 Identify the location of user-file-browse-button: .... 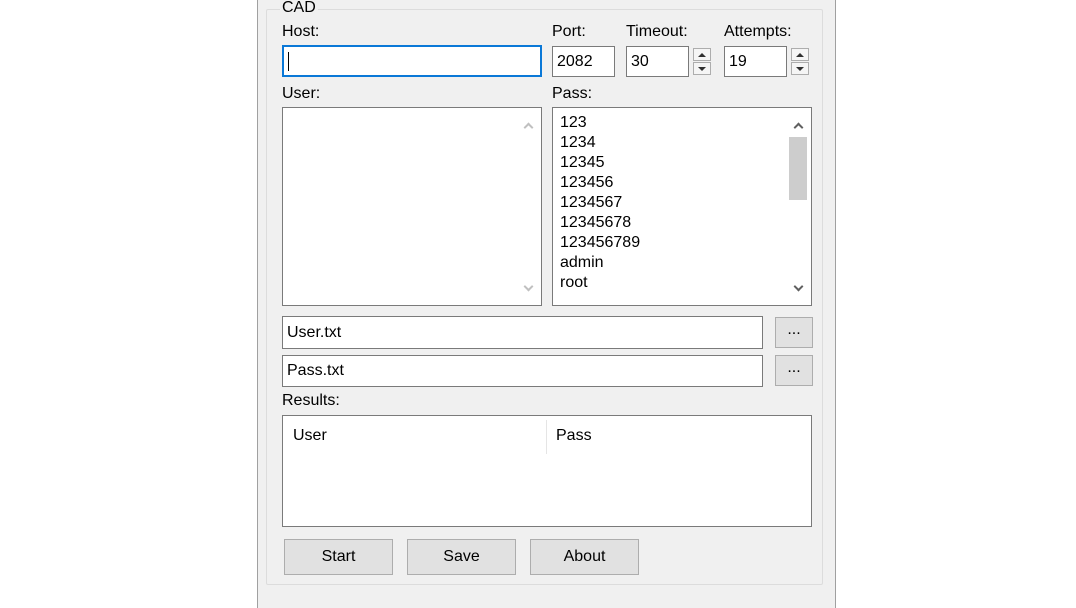
(794, 332).